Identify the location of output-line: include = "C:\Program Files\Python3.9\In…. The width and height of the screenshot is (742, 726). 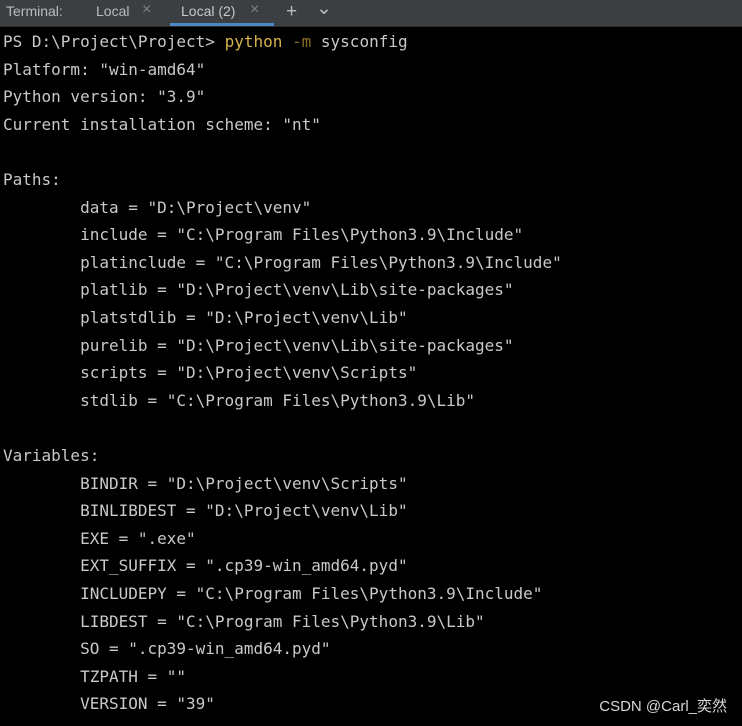
(263, 235).